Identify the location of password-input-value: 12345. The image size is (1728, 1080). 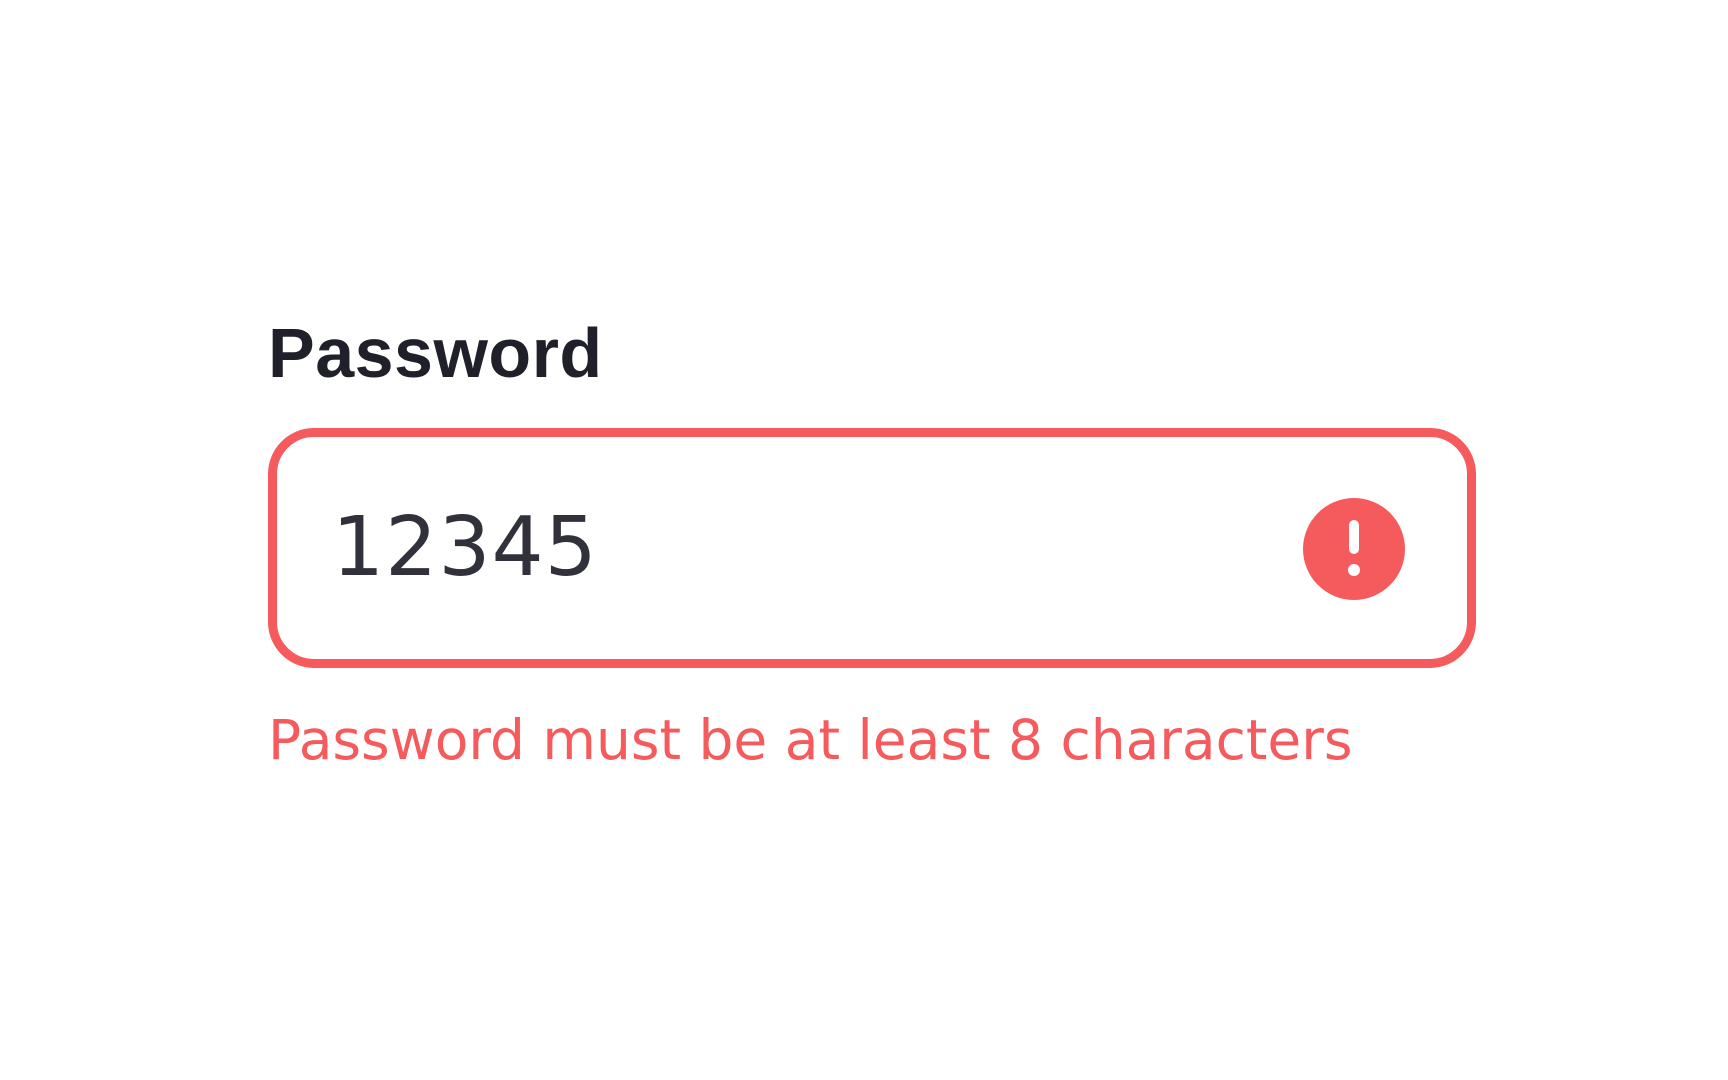
(465, 548).